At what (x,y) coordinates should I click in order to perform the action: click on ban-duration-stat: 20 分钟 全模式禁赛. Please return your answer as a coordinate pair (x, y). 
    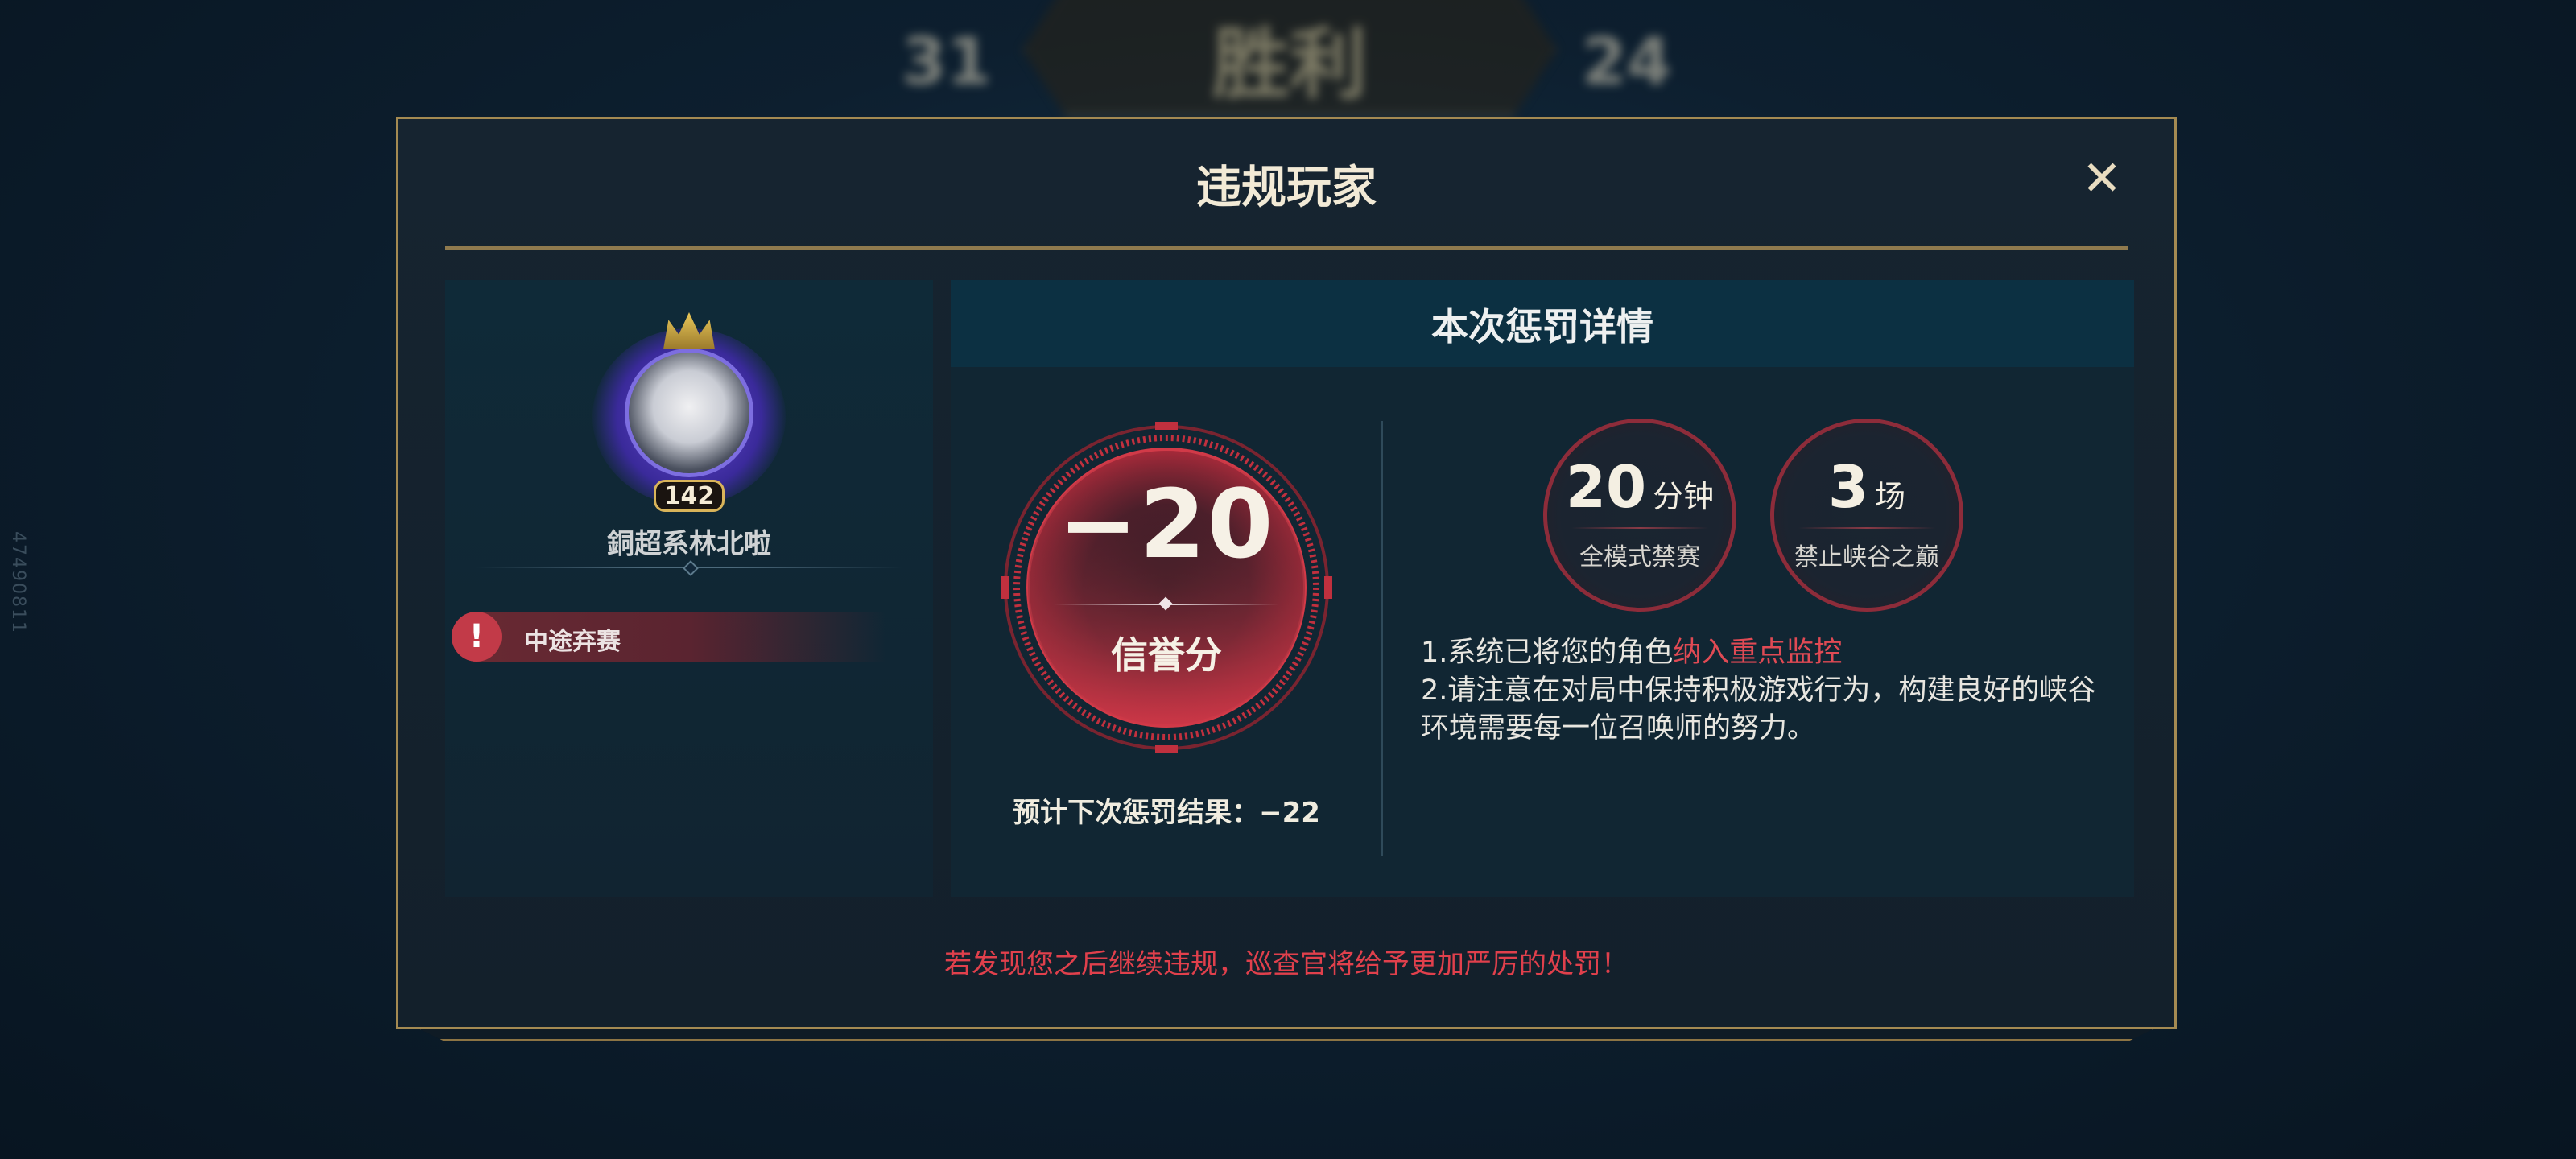
    Looking at the image, I should click on (1639, 515).